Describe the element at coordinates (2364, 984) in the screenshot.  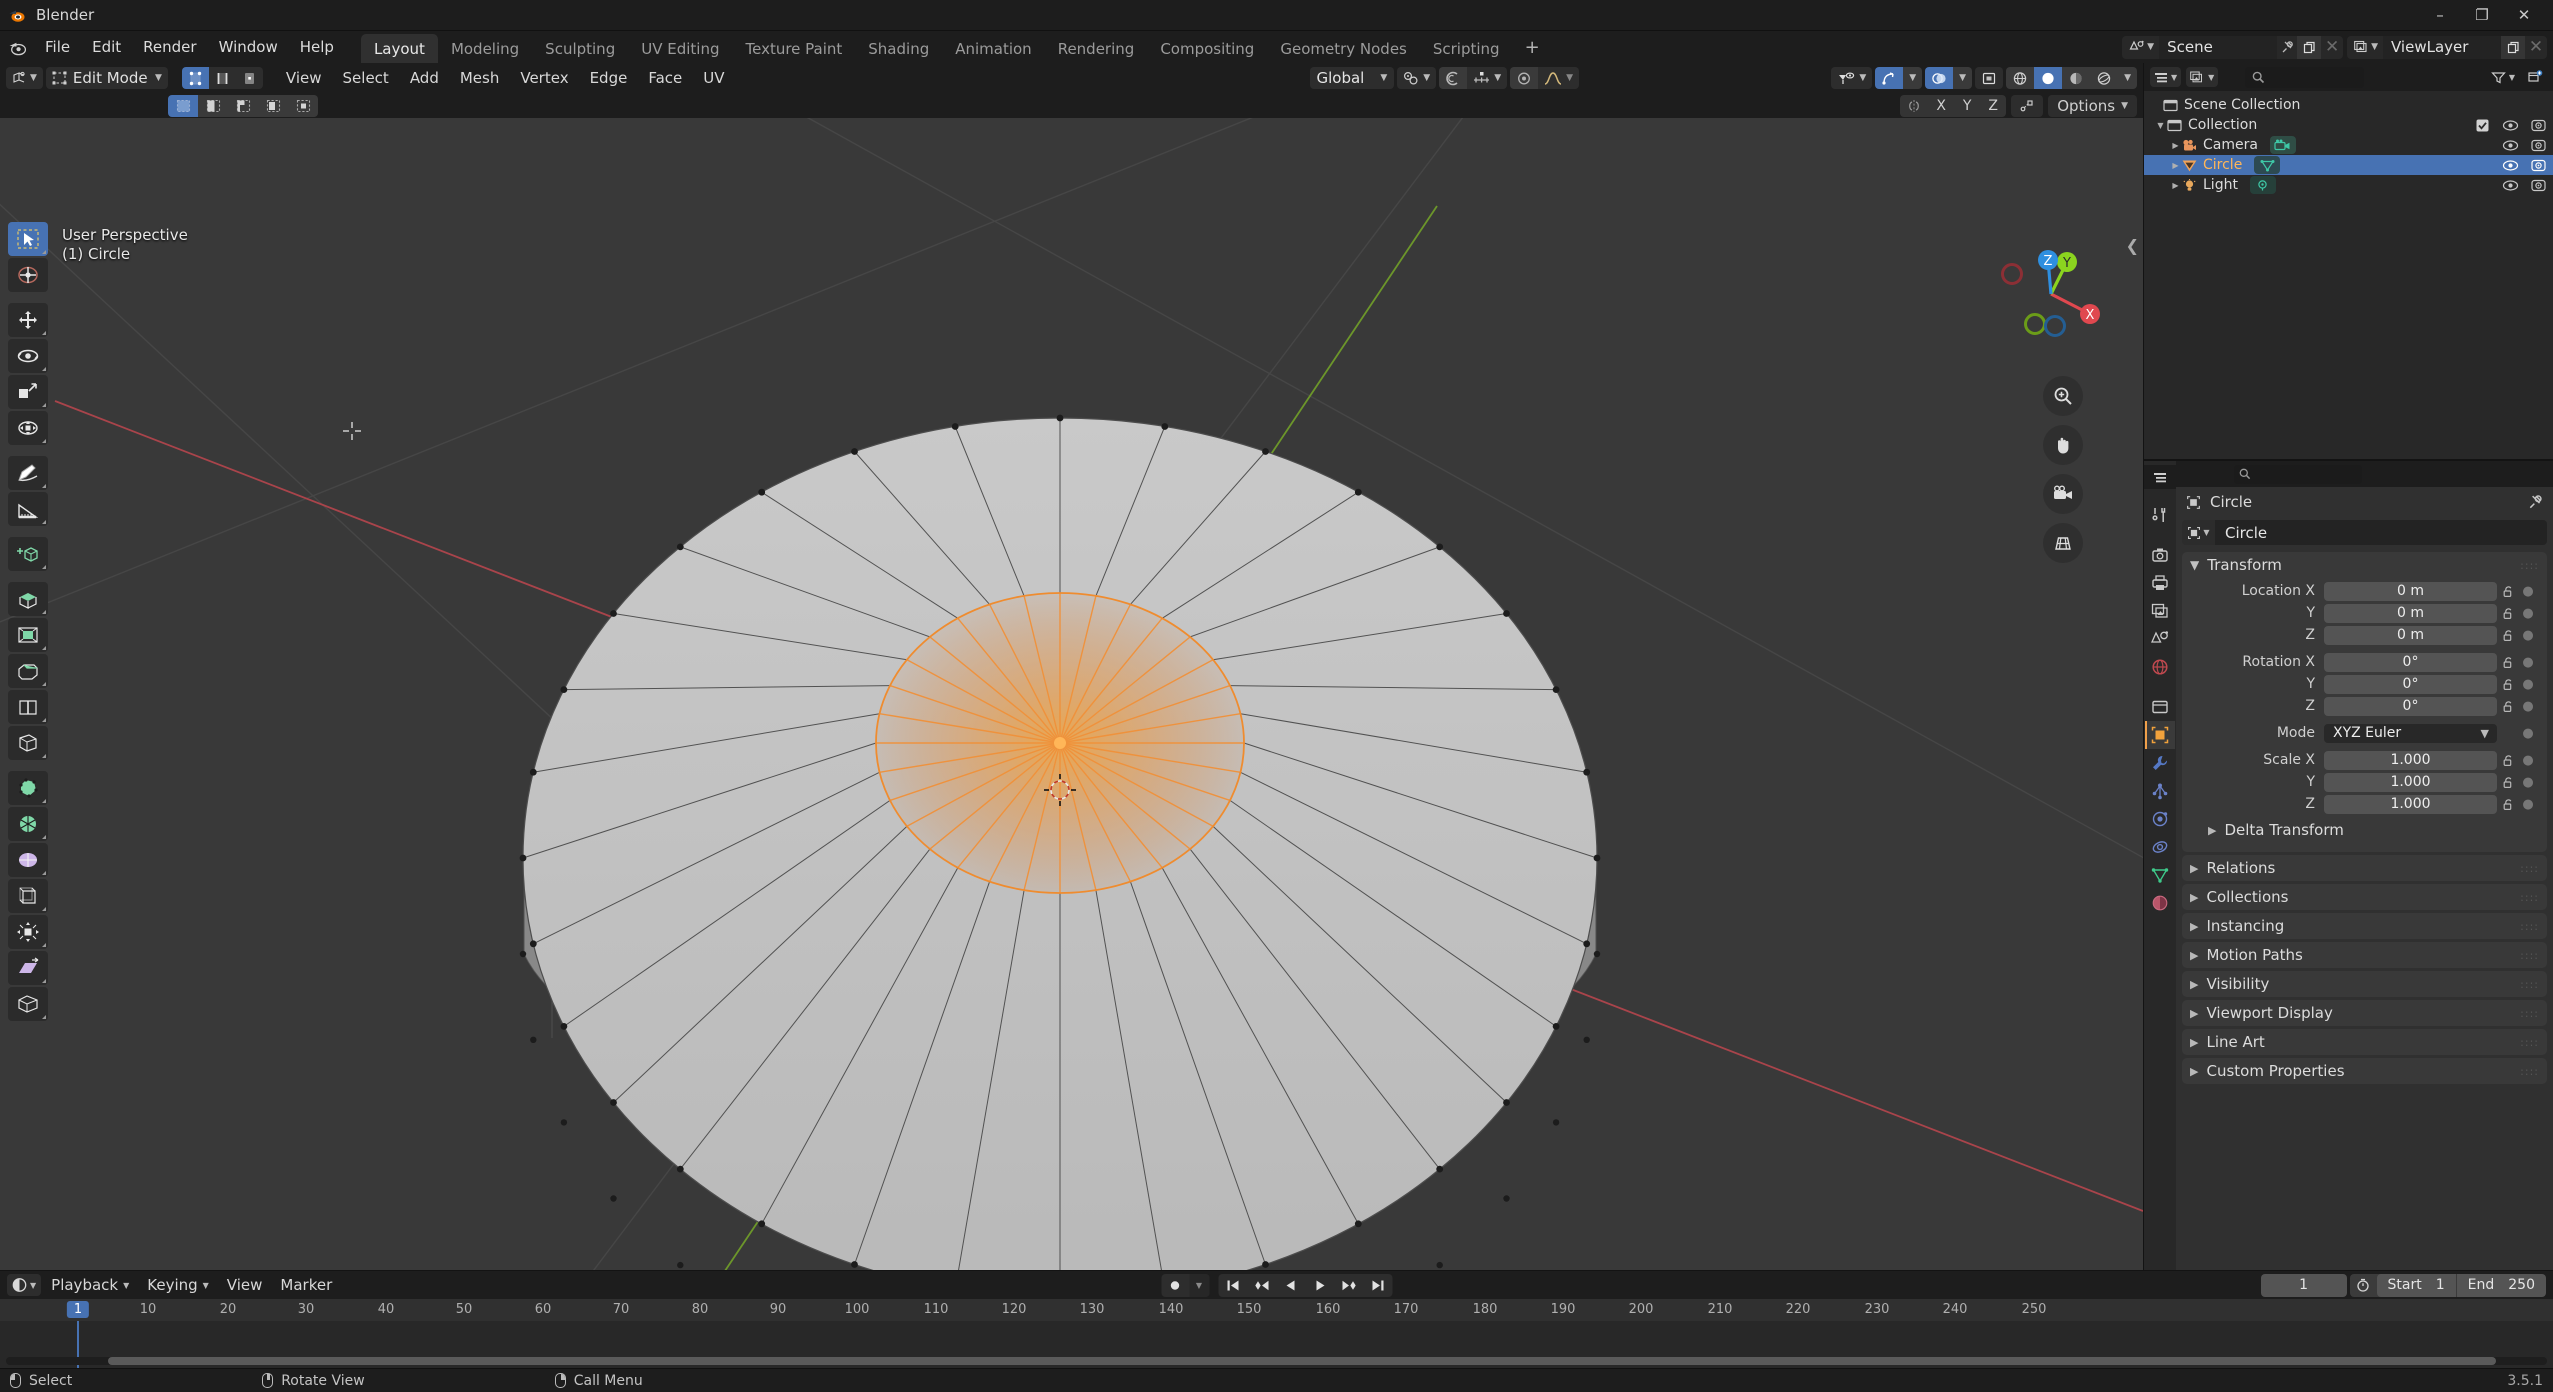
I see `visibility-panel: ▶ Visibility ::::` at that location.